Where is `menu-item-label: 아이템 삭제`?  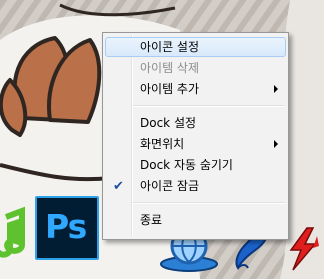
menu-item-label: 아이템 삭제 is located at coordinates (170, 68).